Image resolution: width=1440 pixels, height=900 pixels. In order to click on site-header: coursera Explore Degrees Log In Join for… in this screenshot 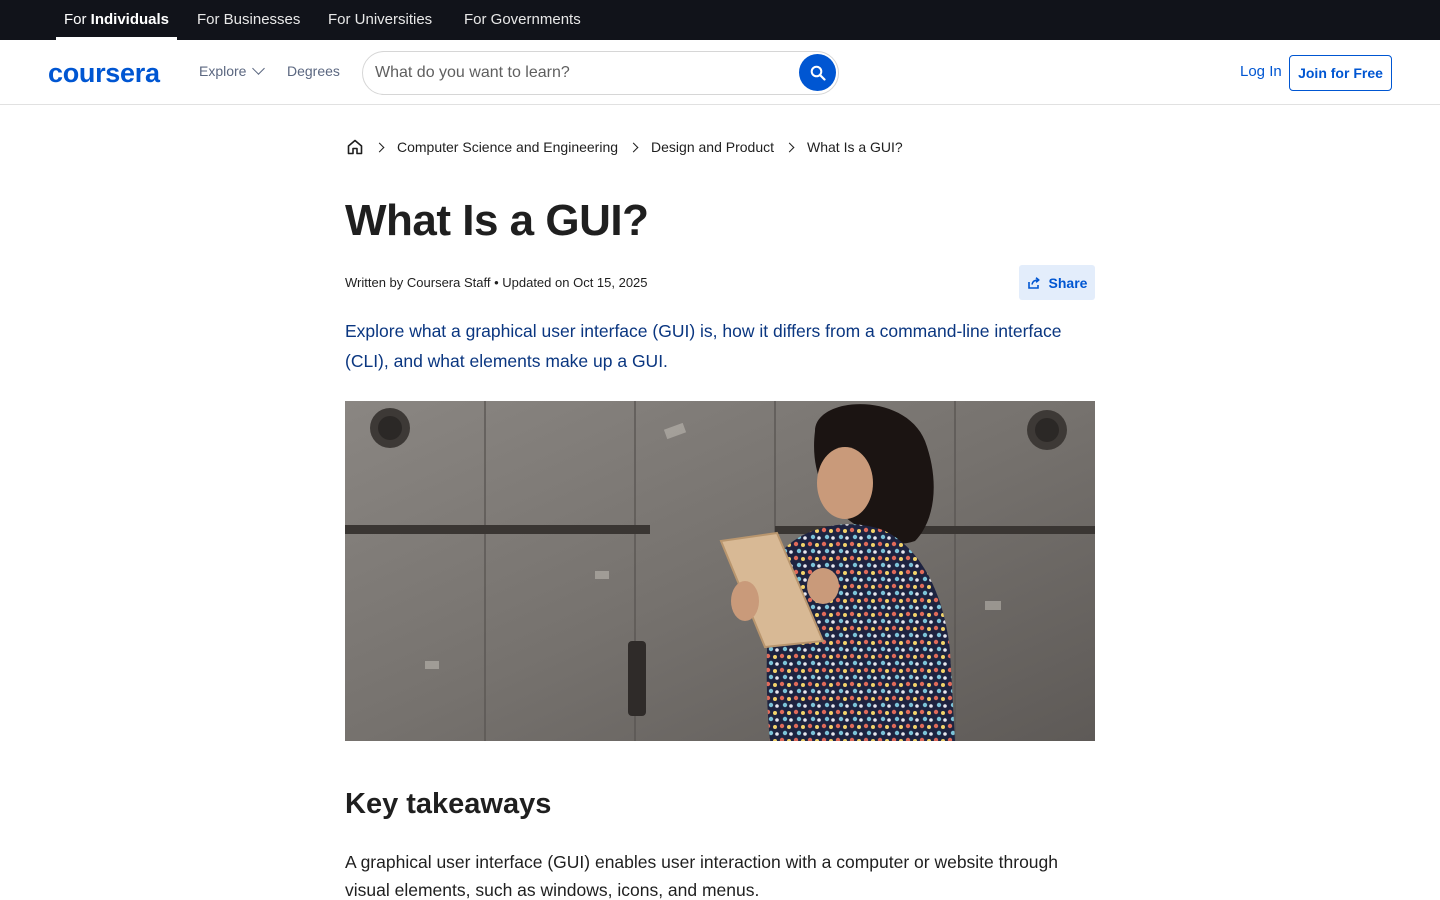, I will do `click(720, 72)`.